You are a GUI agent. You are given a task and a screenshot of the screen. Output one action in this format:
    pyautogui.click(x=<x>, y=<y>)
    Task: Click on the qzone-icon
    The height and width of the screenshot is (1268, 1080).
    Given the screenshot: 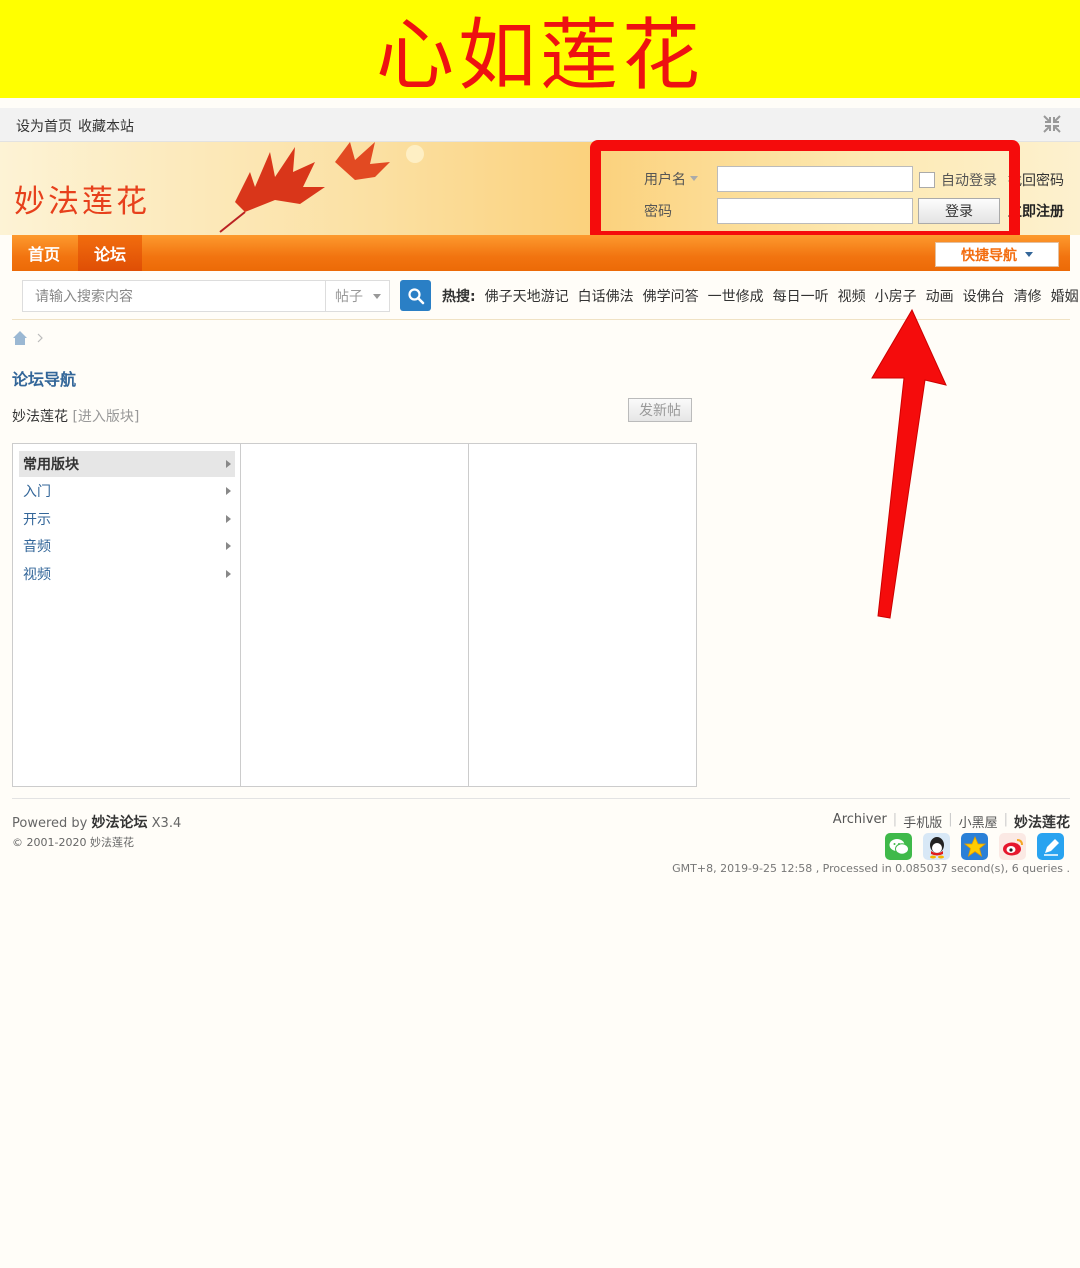 What is the action you would take?
    pyautogui.click(x=974, y=846)
    